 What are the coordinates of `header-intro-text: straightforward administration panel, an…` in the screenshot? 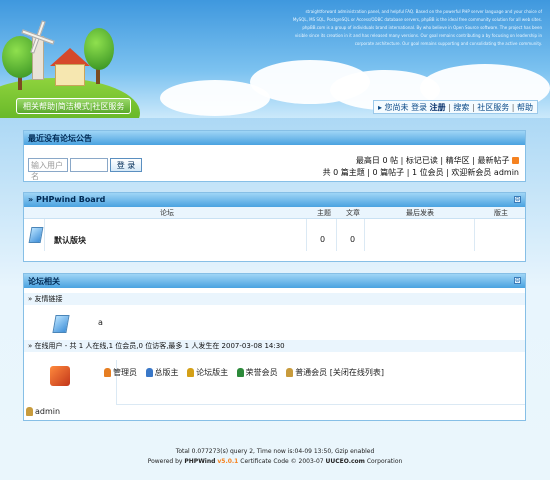 It's located at (417, 27).